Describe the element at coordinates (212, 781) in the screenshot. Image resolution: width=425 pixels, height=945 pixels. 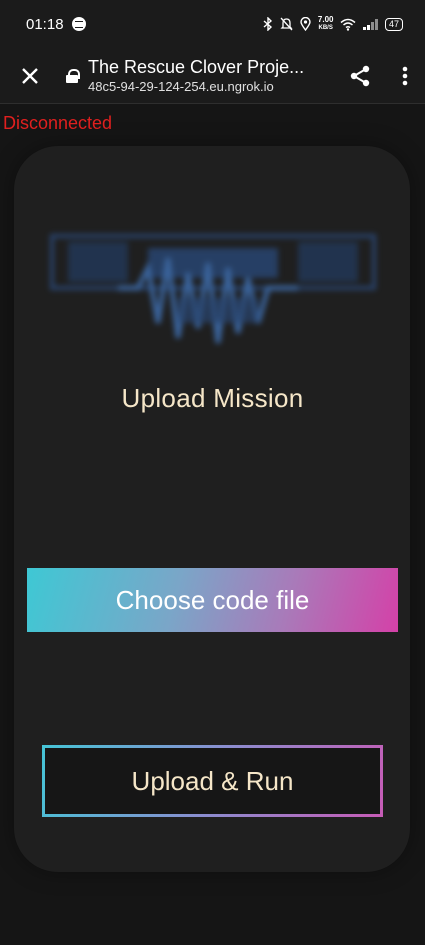
I see `upload-run-button: Upload & Run` at that location.